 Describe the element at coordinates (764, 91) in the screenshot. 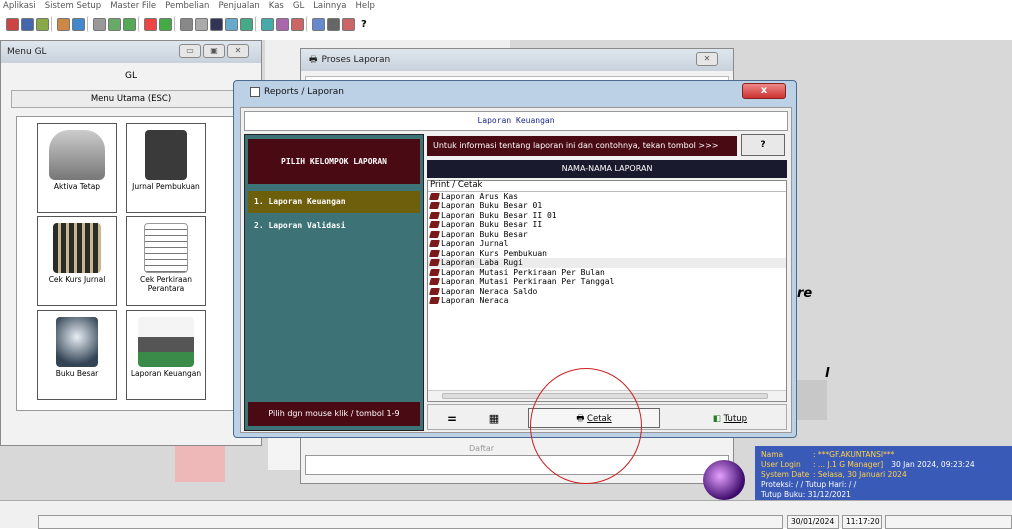

I see `close-button: x` at that location.